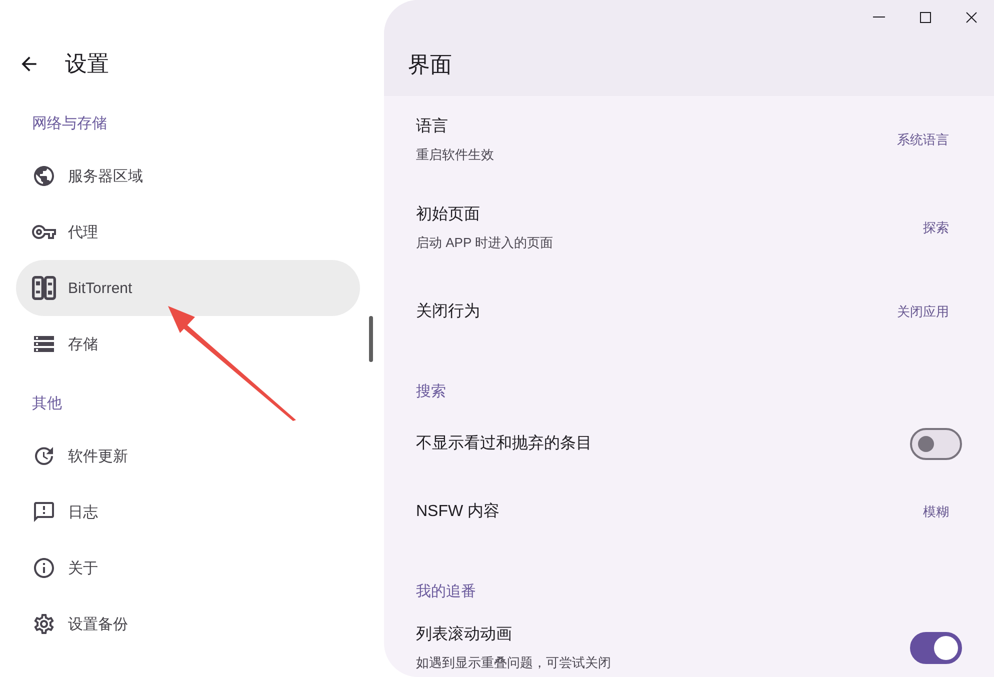 The width and height of the screenshot is (994, 677). I want to click on sidebar-item: 日志, so click(188, 512).